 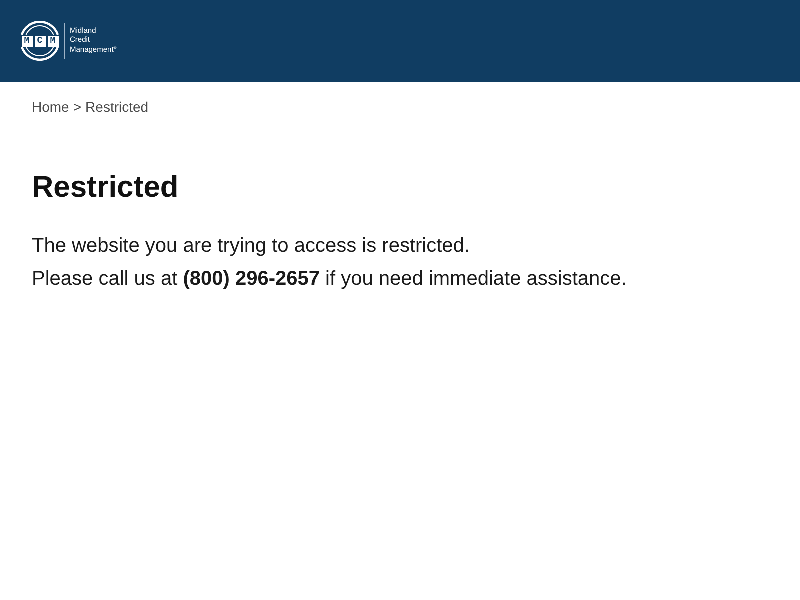 I want to click on message-text: The website you are trying to access is restricted., so click(x=251, y=246).